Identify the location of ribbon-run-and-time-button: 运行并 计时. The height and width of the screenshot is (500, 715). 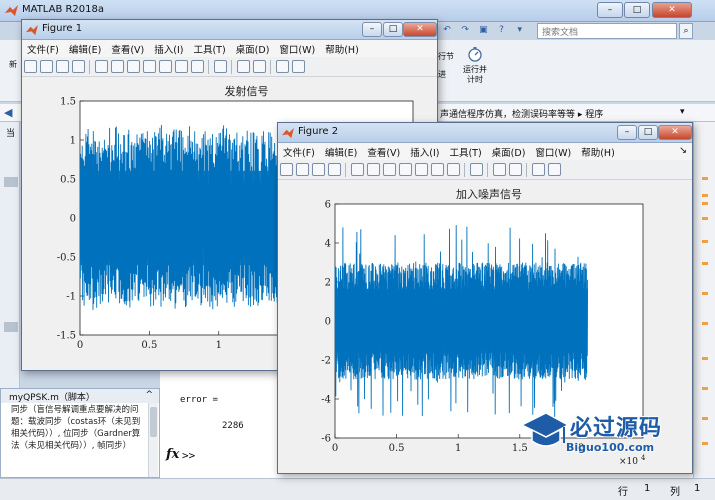
(475, 65).